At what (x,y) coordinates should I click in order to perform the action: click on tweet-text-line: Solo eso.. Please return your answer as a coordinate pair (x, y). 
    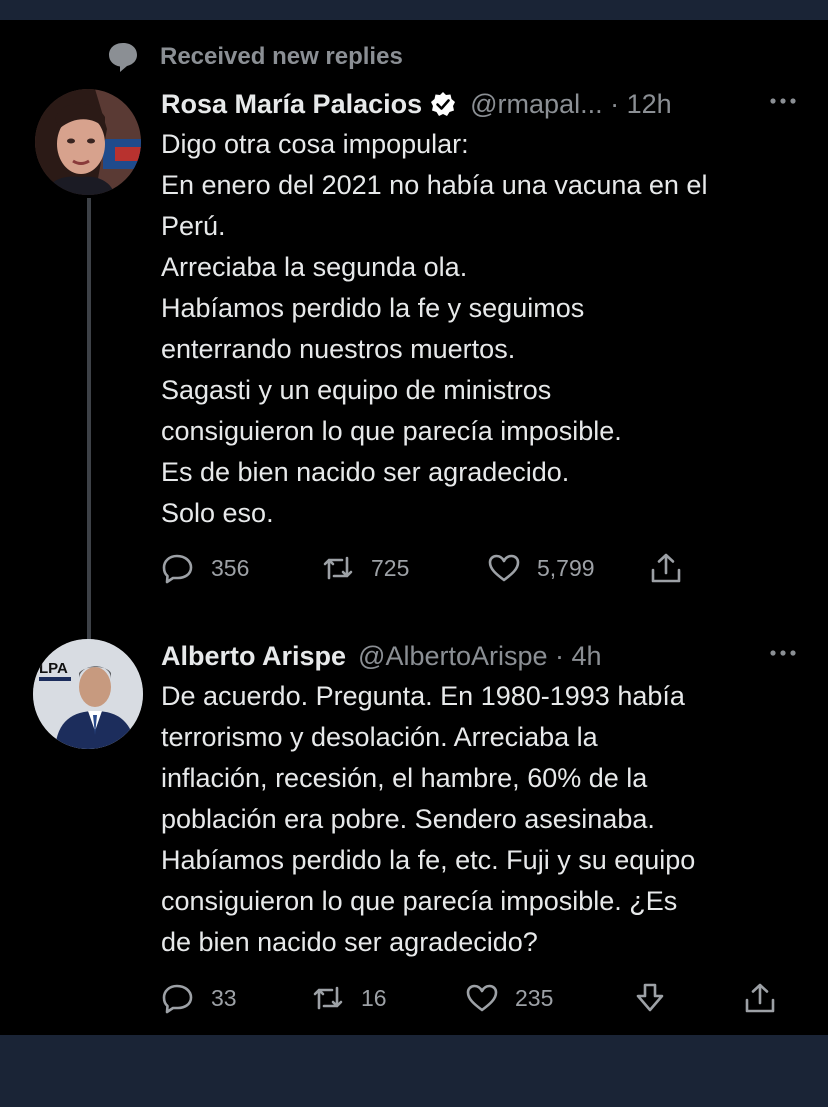
    Looking at the image, I should click on (217, 513).